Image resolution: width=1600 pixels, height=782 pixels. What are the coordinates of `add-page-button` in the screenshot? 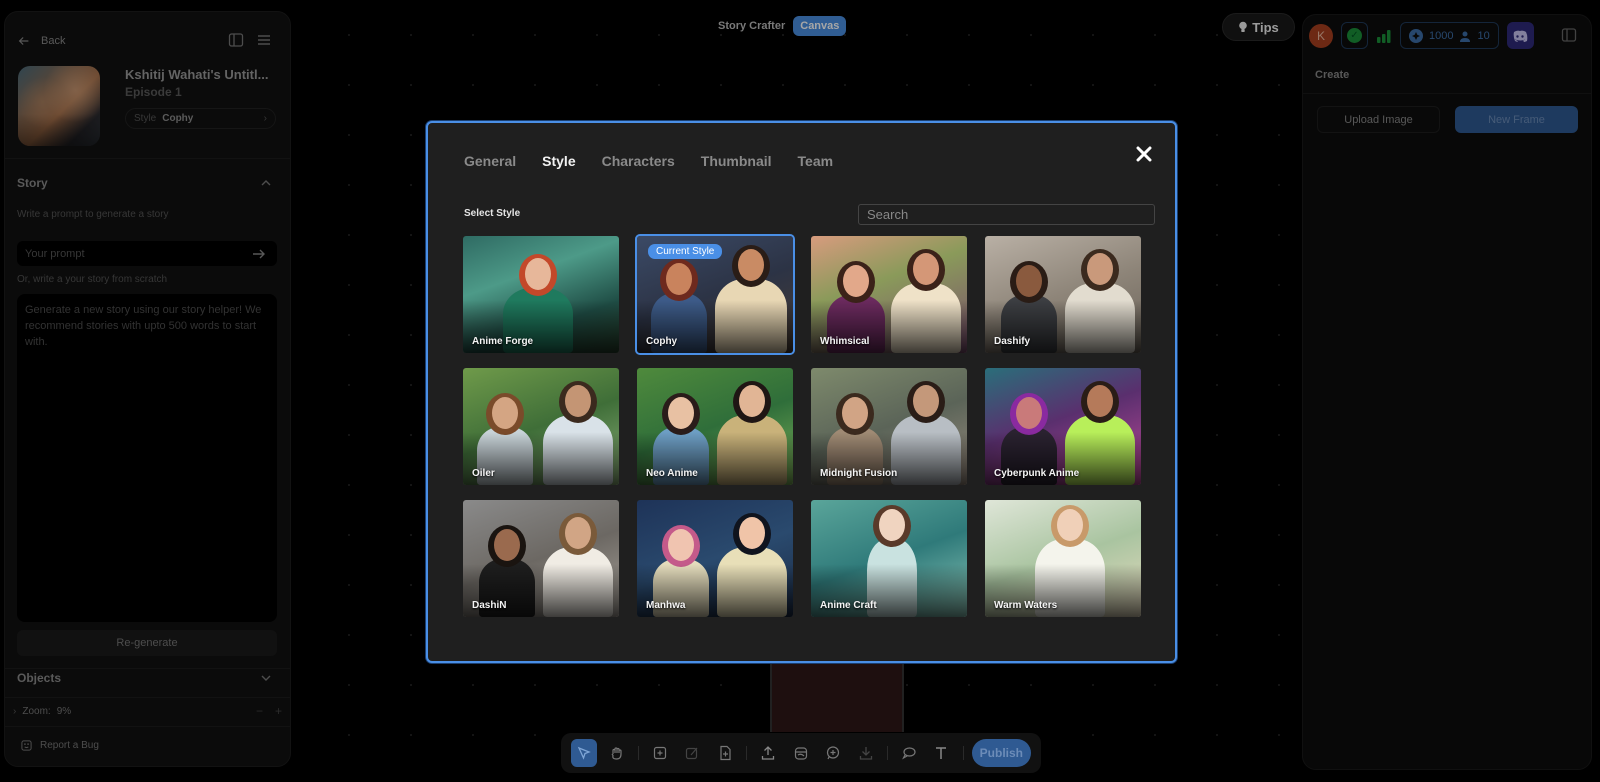 It's located at (725, 753).